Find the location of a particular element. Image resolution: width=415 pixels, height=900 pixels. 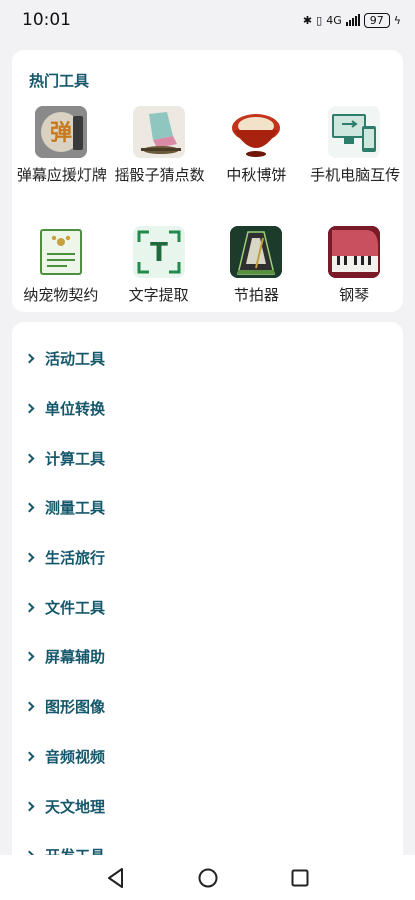

status-bar: 10:01 ✱ ▯ 4G 97 ϟ is located at coordinates (207, 20).